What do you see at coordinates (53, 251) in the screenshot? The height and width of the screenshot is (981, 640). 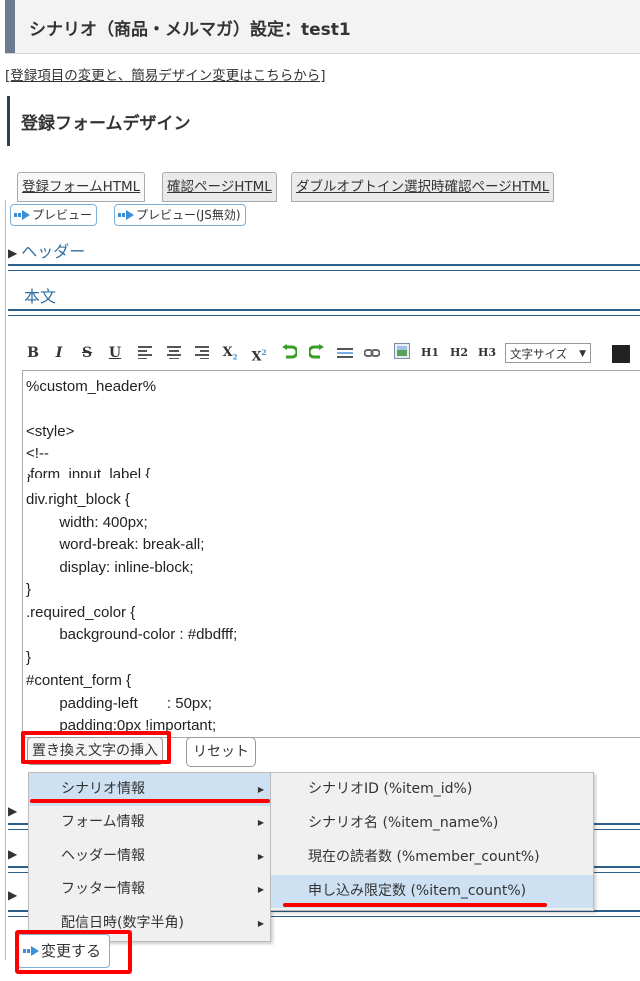 I see `accordion-header-label: ヘッダー` at bounding box center [53, 251].